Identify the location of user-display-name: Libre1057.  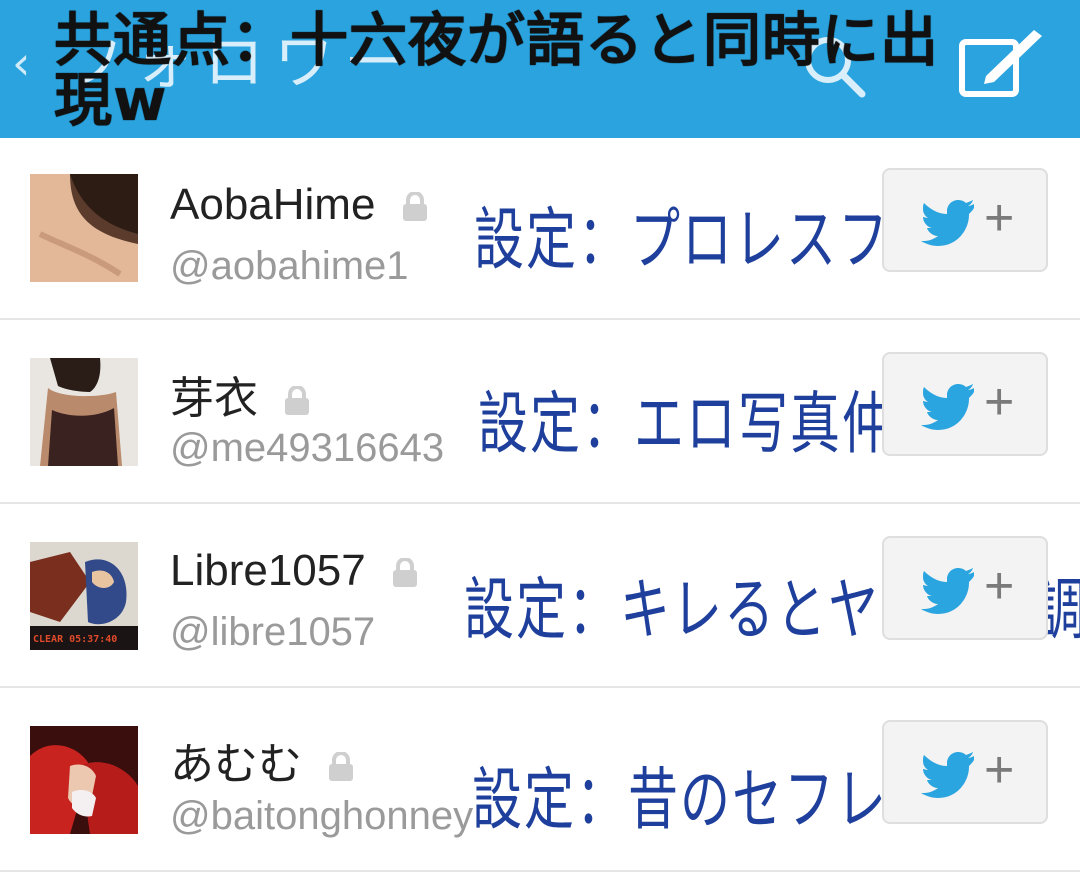
(294, 571).